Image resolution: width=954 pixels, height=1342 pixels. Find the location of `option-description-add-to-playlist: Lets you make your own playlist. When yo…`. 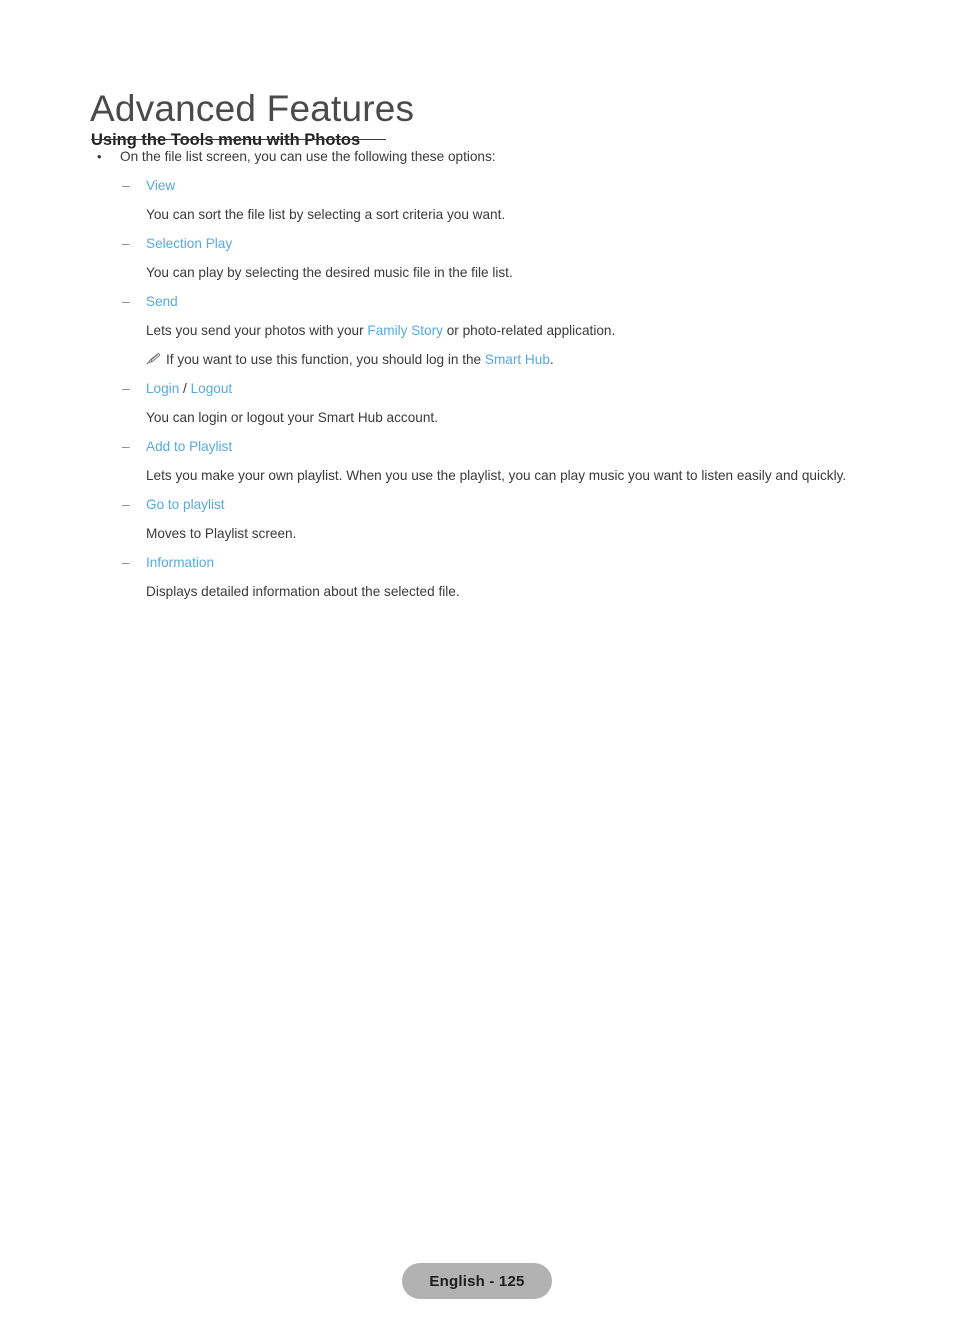

option-description-add-to-playlist: Lets you make your own playlist. When yo… is located at coordinates (496, 475).